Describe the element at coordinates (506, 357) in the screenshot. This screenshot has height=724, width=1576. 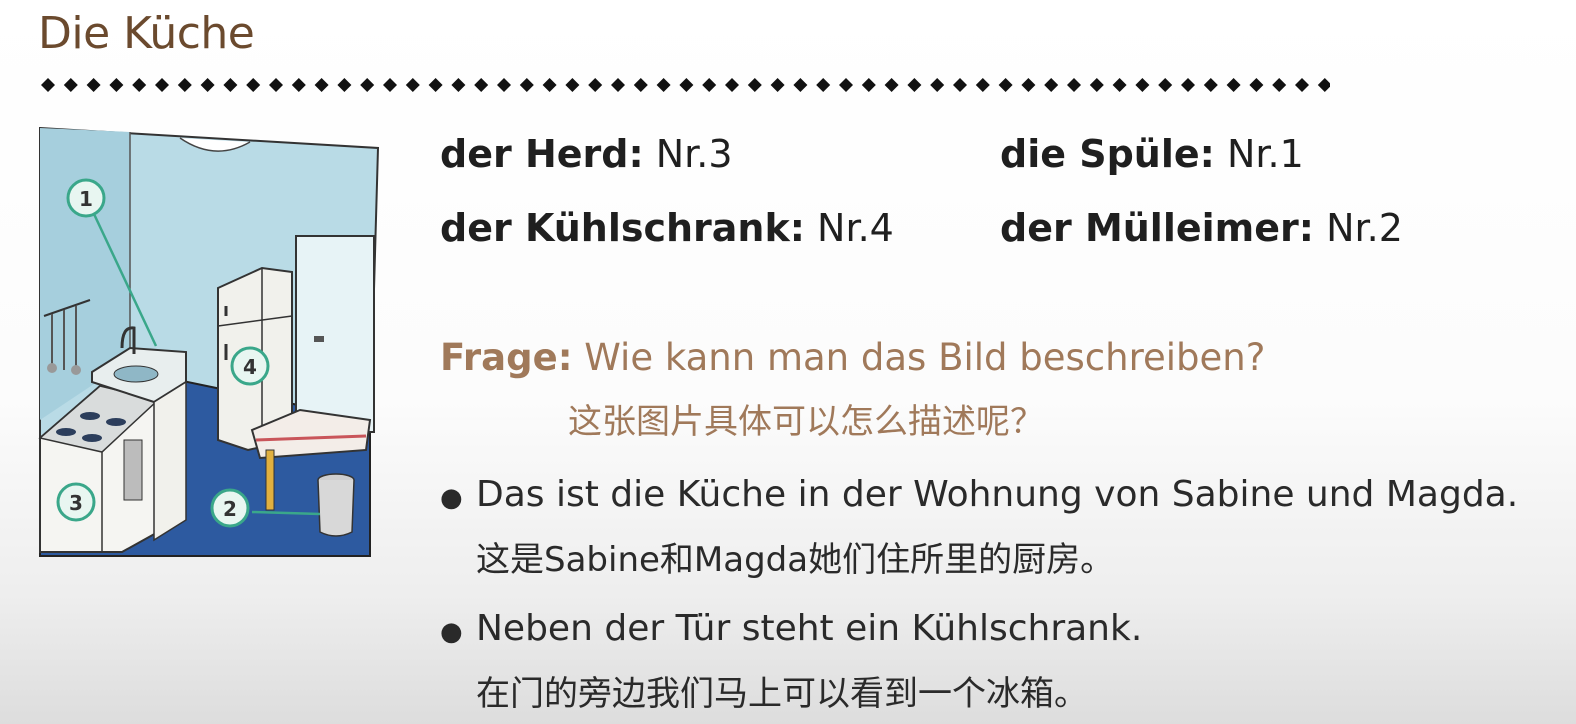
I see `question-label: Frage:` at that location.